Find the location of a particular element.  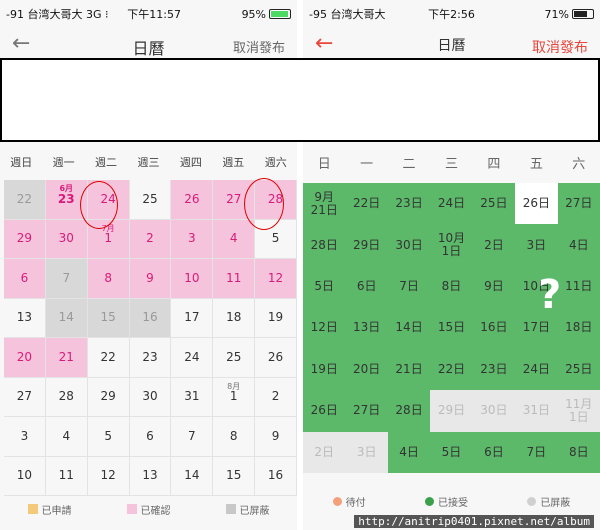

calendar-day: 18日 is located at coordinates (578, 328).